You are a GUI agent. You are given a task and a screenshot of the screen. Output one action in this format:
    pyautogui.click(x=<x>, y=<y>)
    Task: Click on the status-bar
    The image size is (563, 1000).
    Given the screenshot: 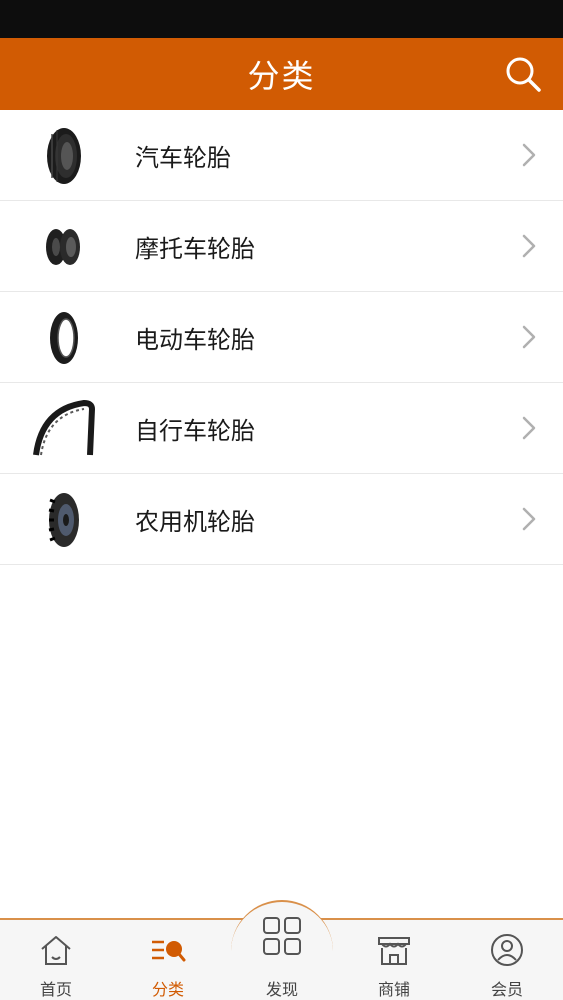 What is the action you would take?
    pyautogui.click(x=281, y=19)
    